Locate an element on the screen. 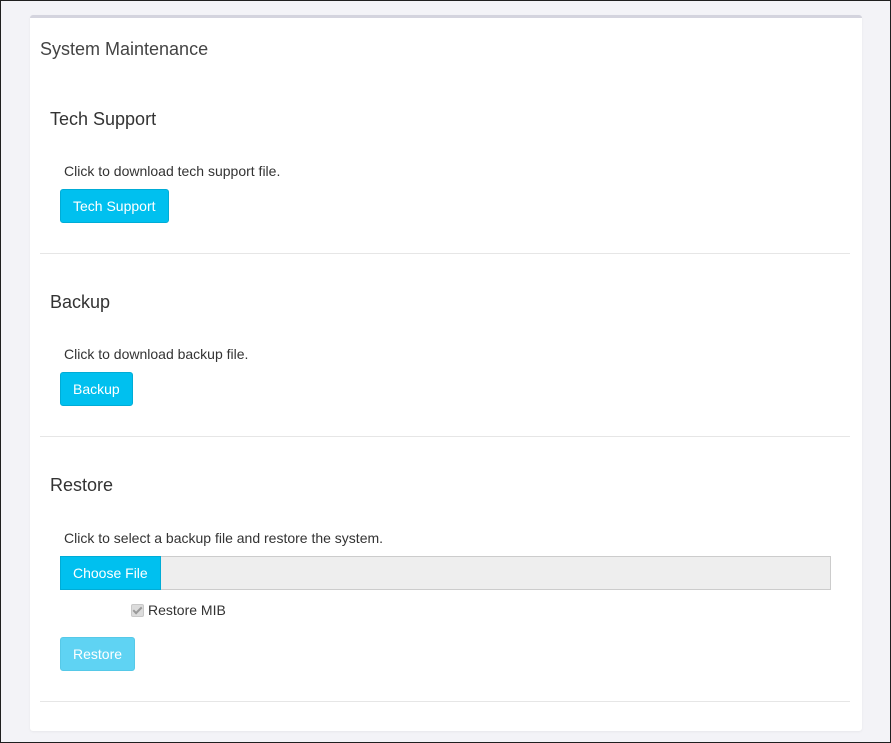  tech-support-heading: Tech Support is located at coordinates (103, 119).